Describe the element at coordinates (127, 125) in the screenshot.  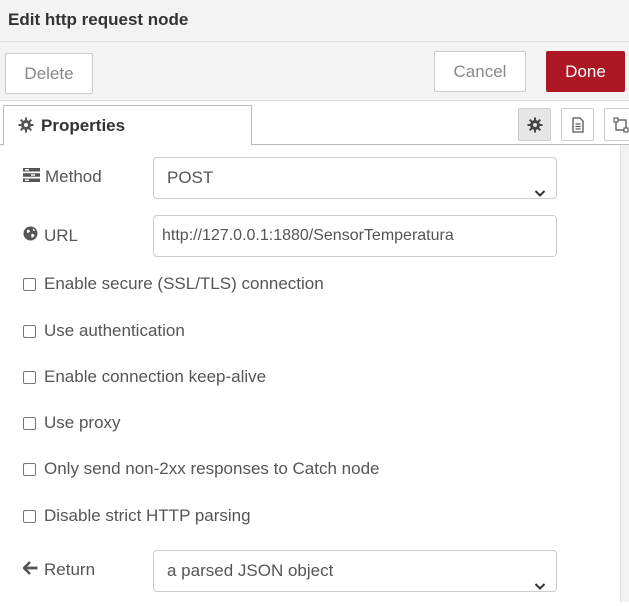
I see `tab-properties: Properties` at that location.